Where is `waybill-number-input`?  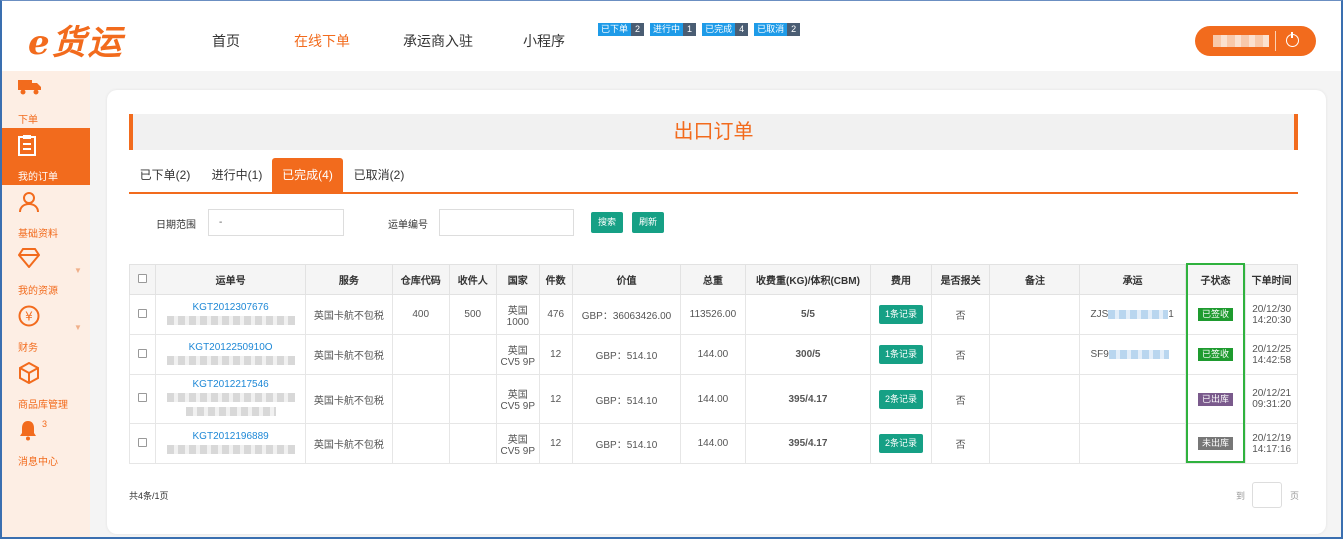
waybill-number-input is located at coordinates (506, 222).